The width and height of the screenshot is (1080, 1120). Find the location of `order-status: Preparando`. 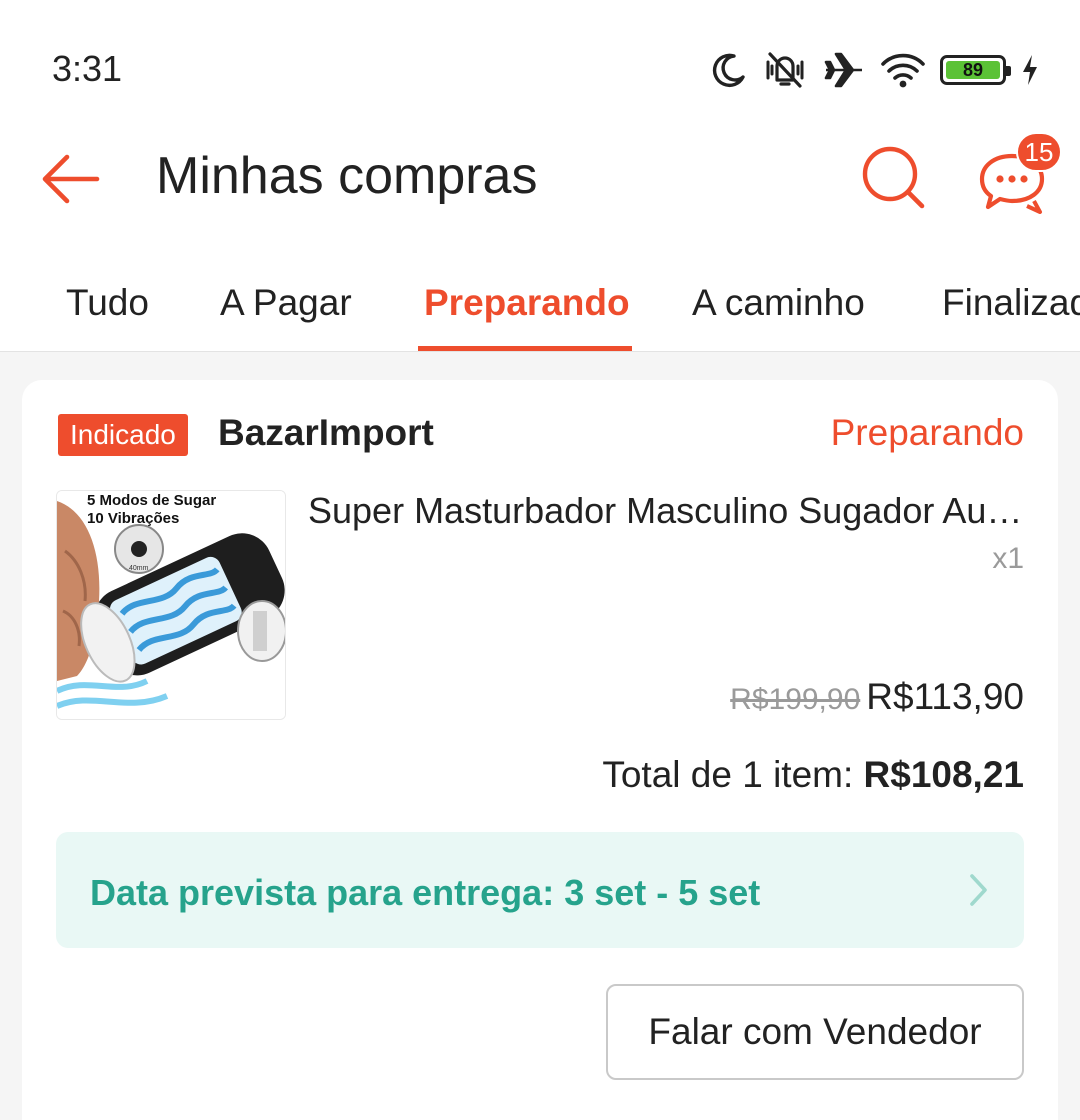

order-status: Preparando is located at coordinates (927, 432).